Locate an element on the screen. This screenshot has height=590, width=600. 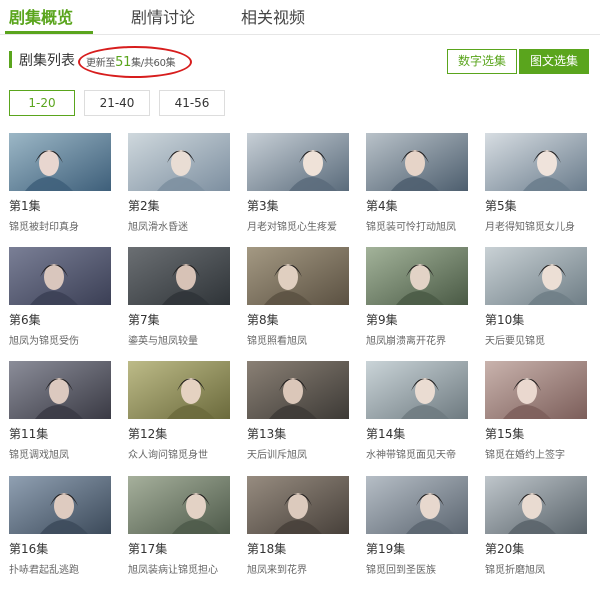
episode-card: 第1集 锦觅被封印真身 is located at coordinates (60, 190).